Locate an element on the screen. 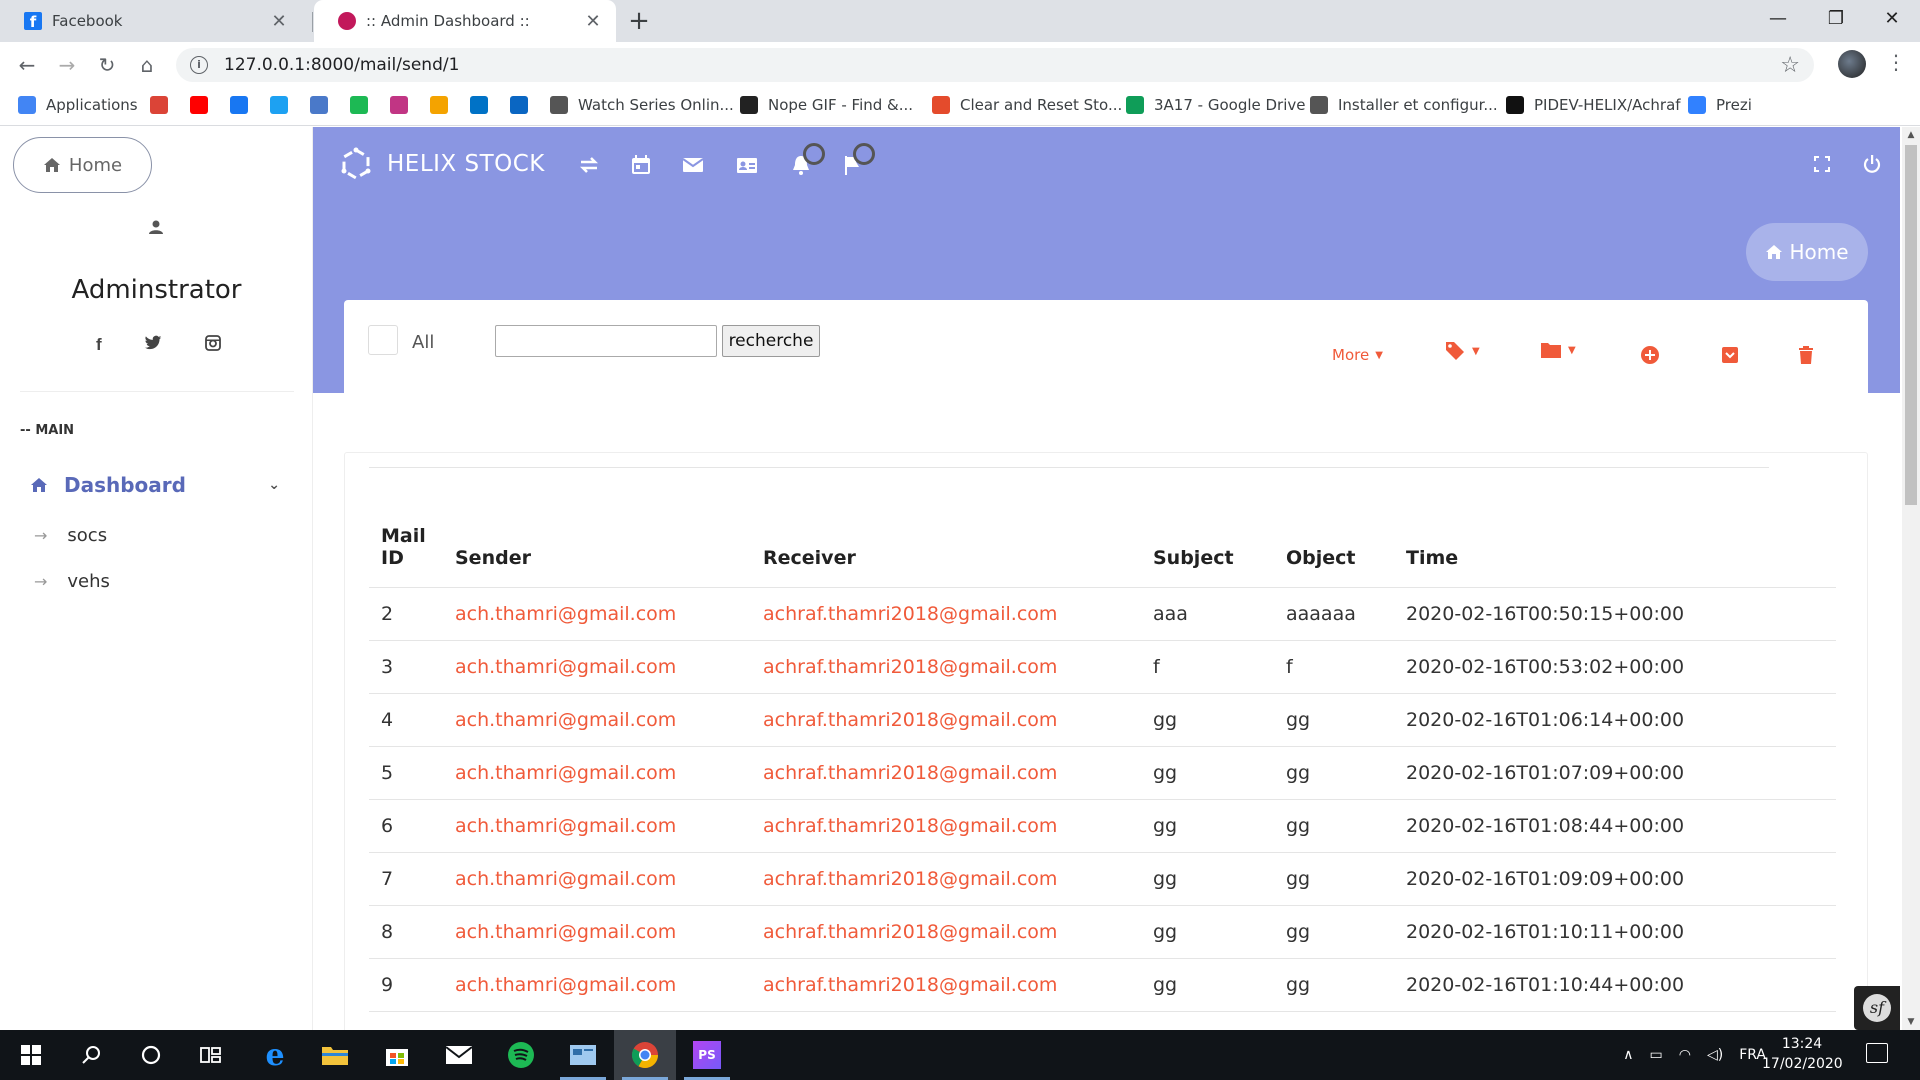 This screenshot has width=1920, height=1080. taskbar-store is located at coordinates (397, 1055).